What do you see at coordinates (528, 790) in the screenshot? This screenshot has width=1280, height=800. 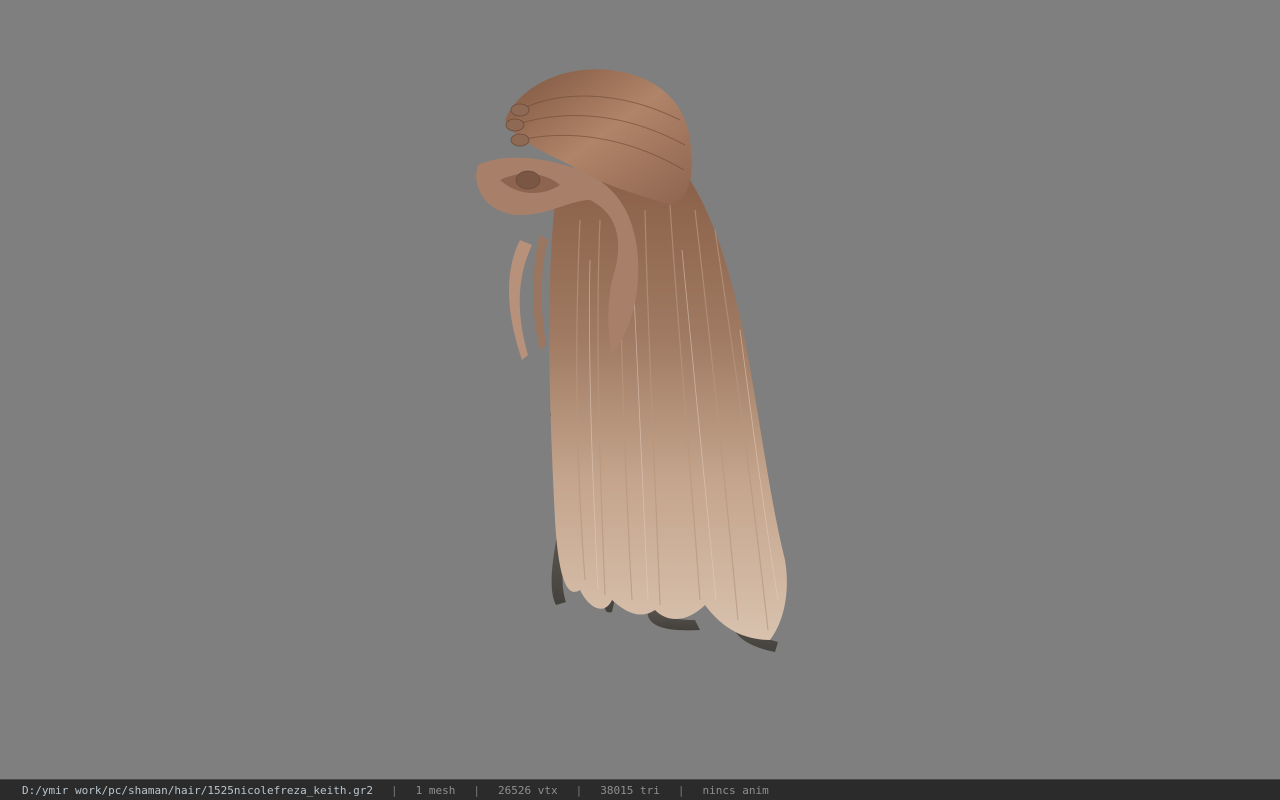 I see `vertex-count: 26526 vtx` at bounding box center [528, 790].